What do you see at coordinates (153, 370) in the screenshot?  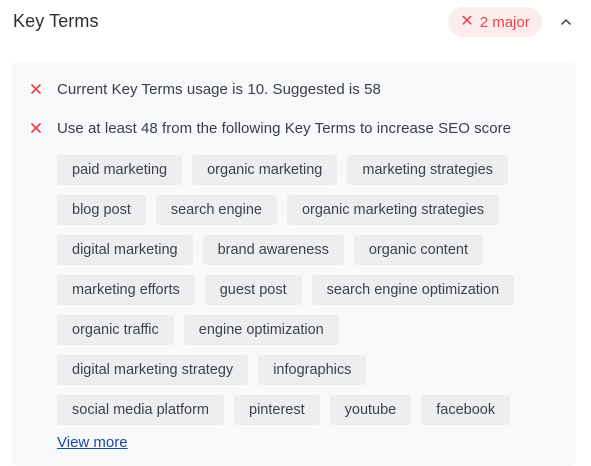 I see `key-term-chip: digital marketing strategy` at bounding box center [153, 370].